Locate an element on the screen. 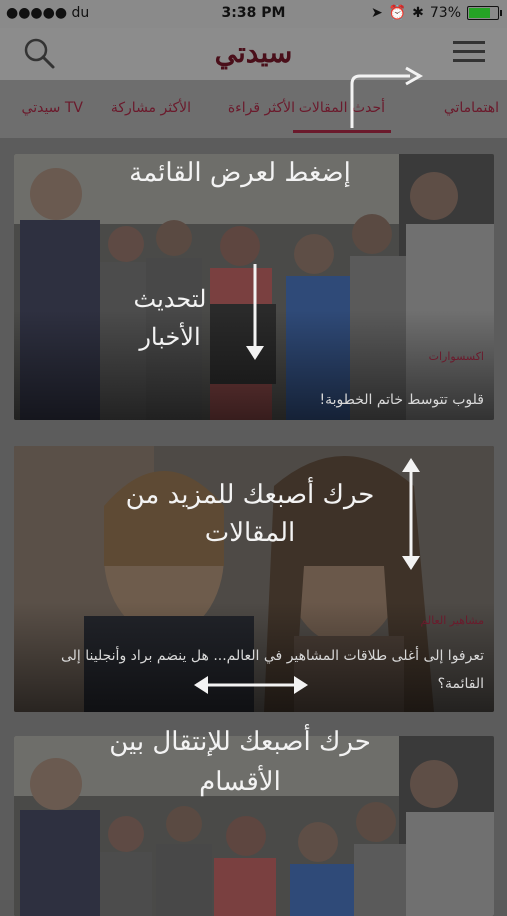 The image size is (507, 916). app-logo: سيدتي is located at coordinates (253, 52).